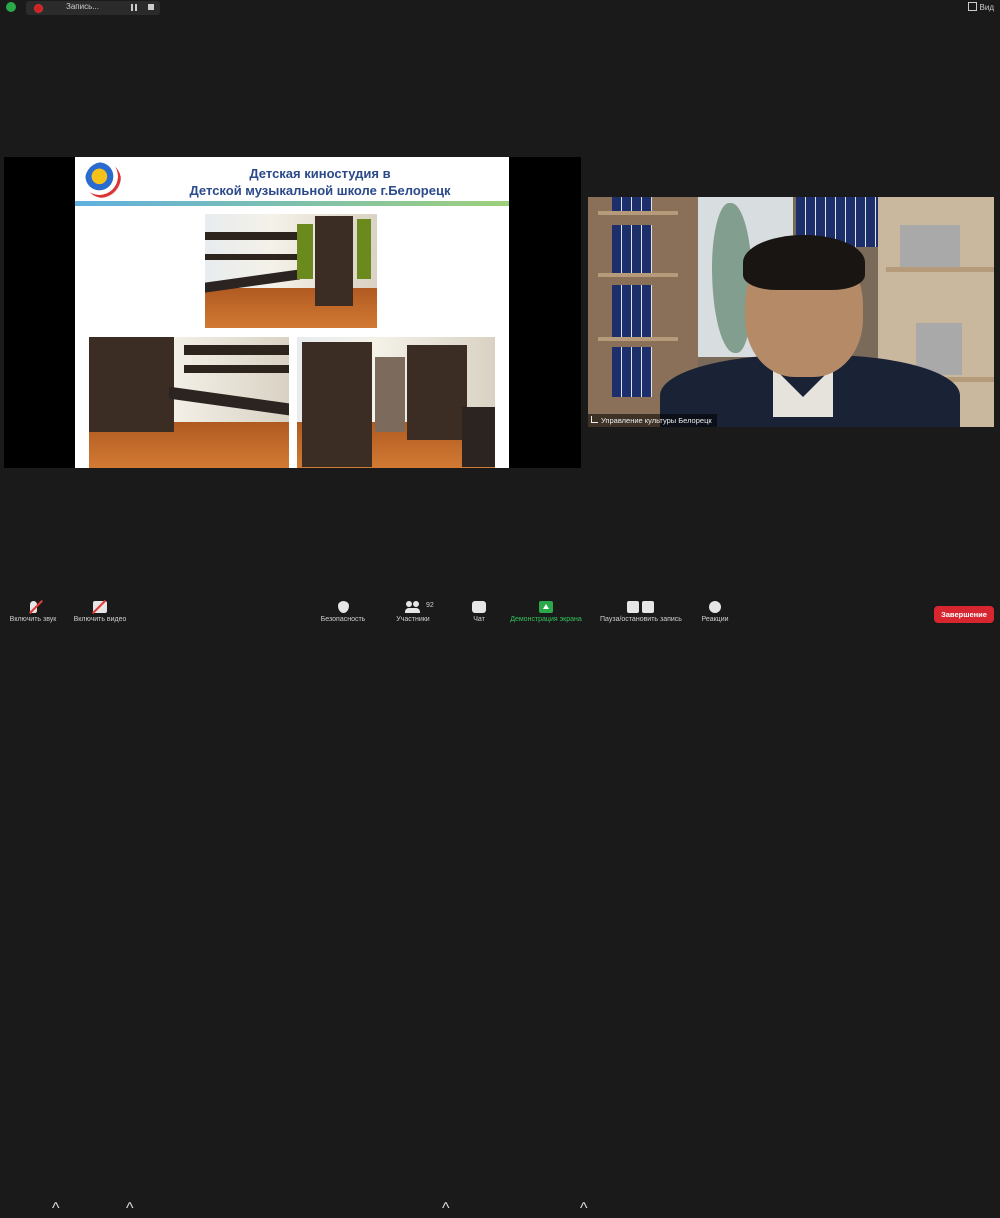 The height and width of the screenshot is (1218, 1000). What do you see at coordinates (641, 607) in the screenshot?
I see `pause-stop-recording-icon` at bounding box center [641, 607].